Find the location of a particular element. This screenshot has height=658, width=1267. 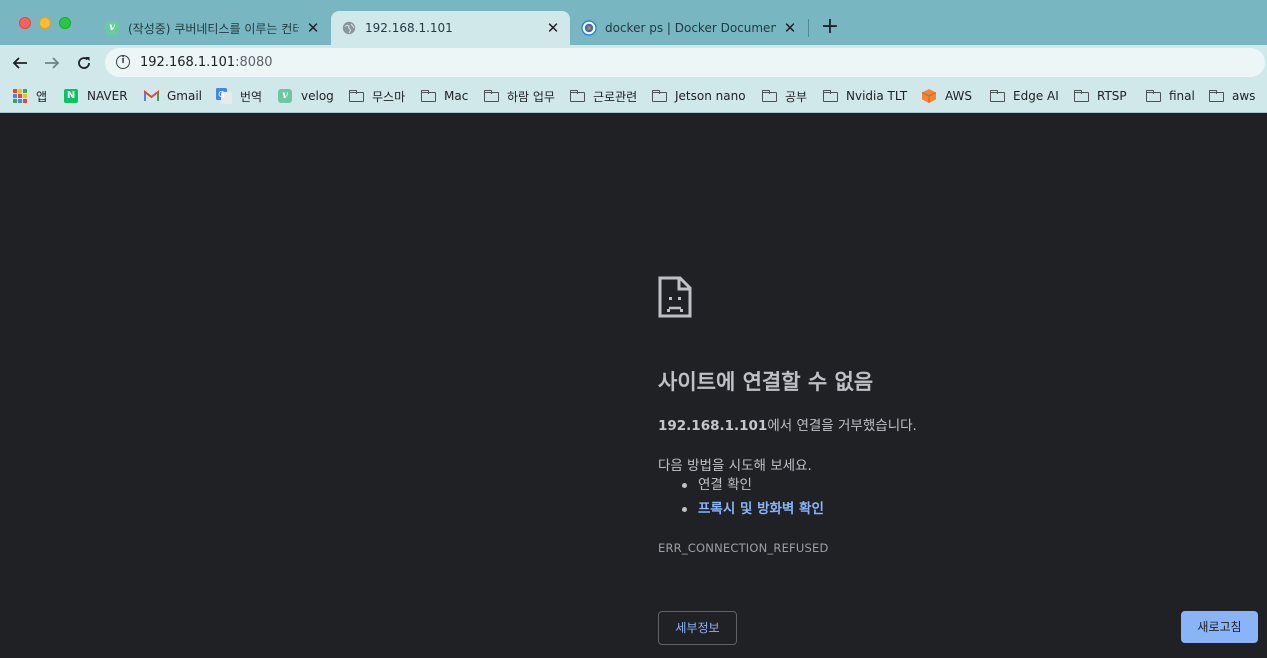

bookmark-folder-final: final is located at coordinates (1170, 96).